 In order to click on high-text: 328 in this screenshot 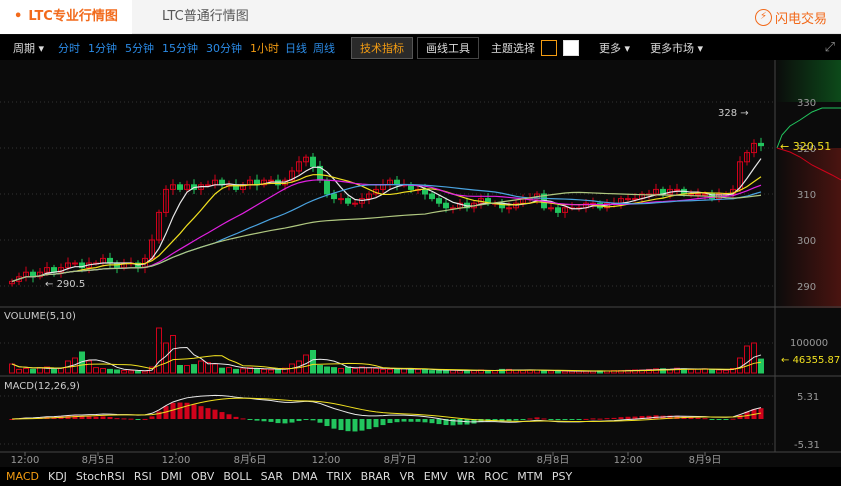, I will do `click(727, 113)`.